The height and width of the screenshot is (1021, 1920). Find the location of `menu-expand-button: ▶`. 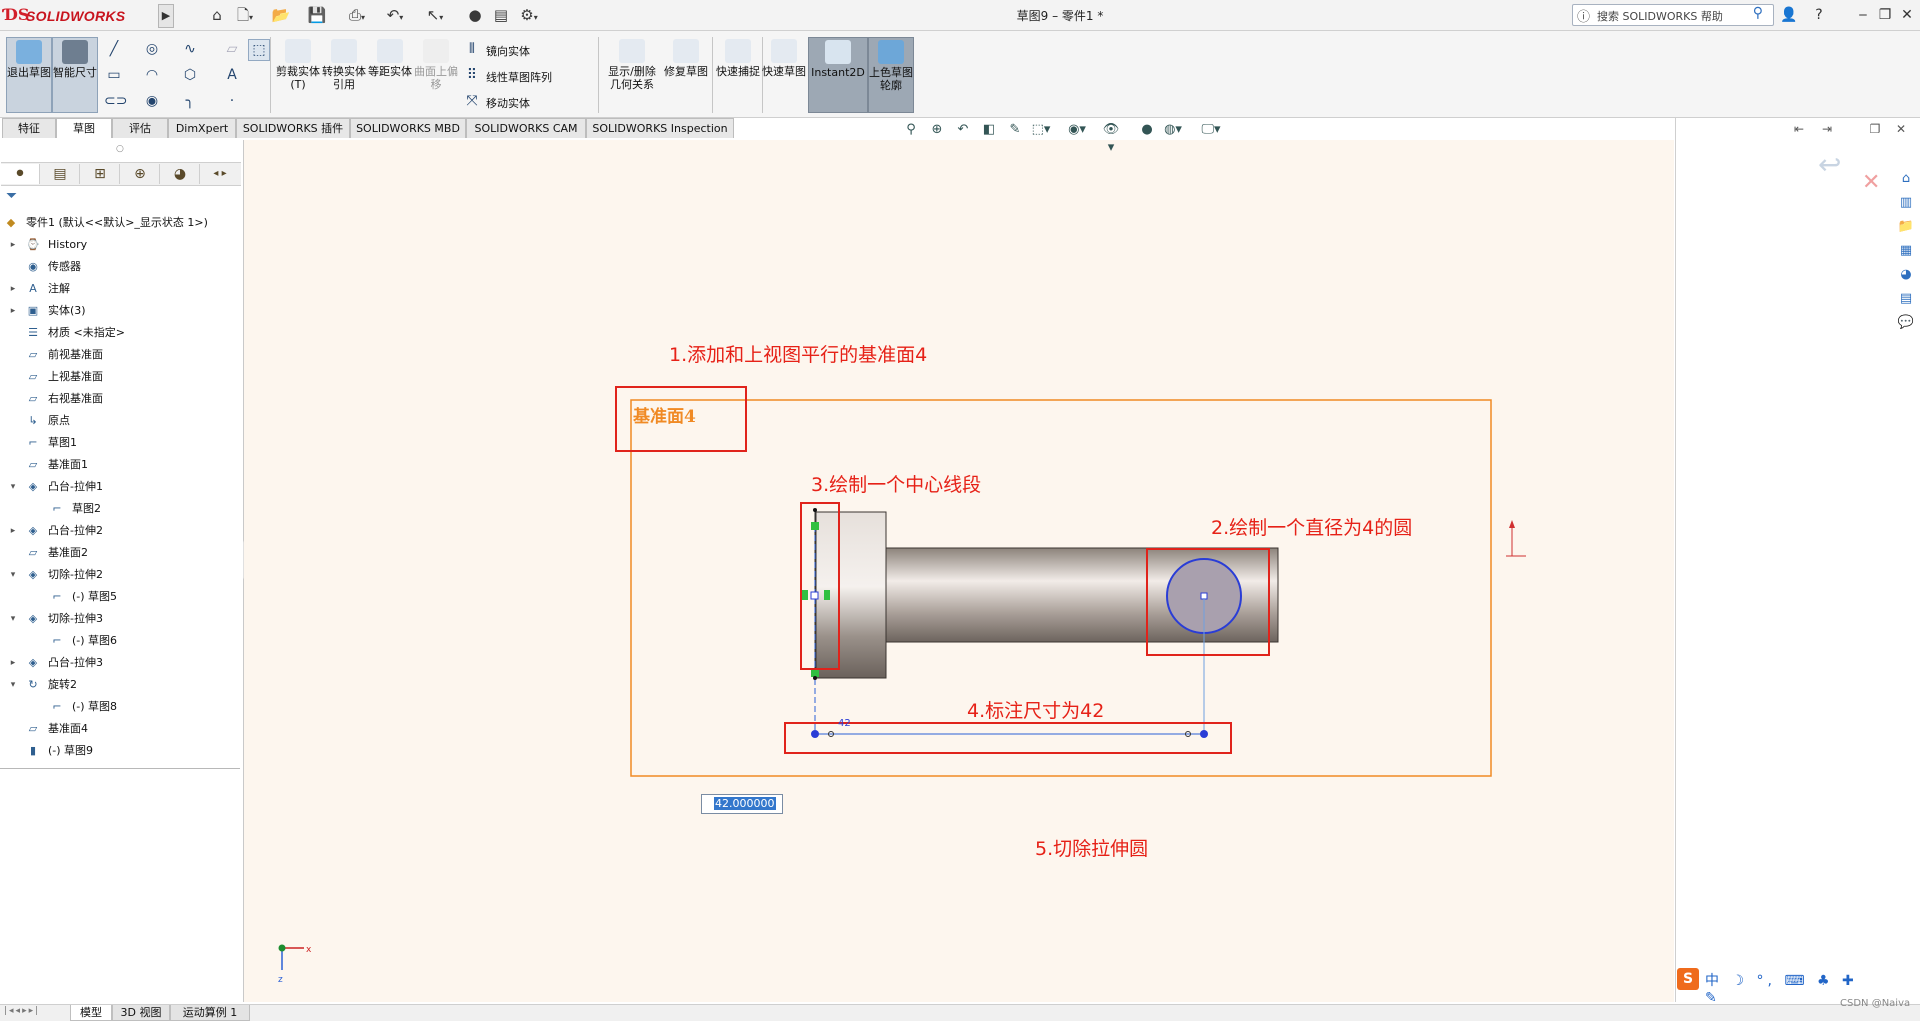

menu-expand-button: ▶ is located at coordinates (166, 16).